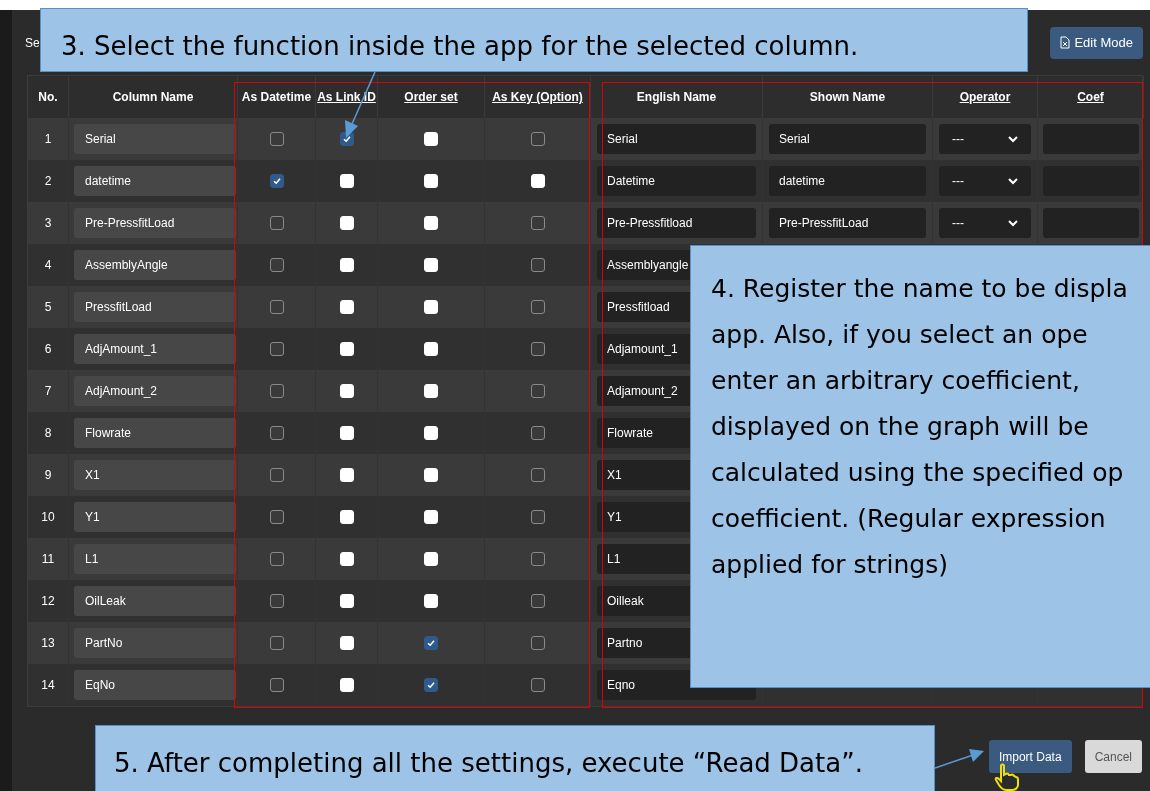  Describe the element at coordinates (155, 265) in the screenshot. I see `column-name-field: AssemblyAngle` at that location.